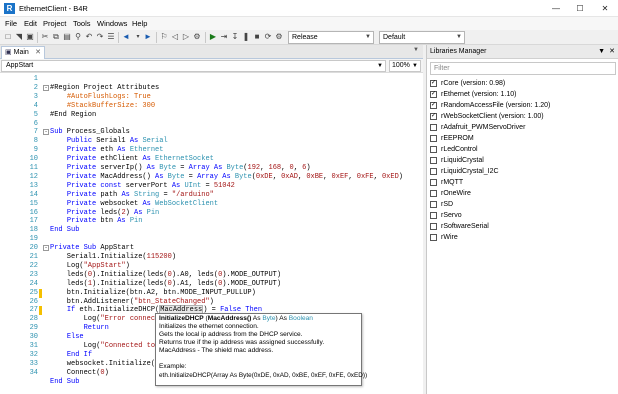  What do you see at coordinates (33, 328) in the screenshot?
I see `line-number: 29` at bounding box center [33, 328].